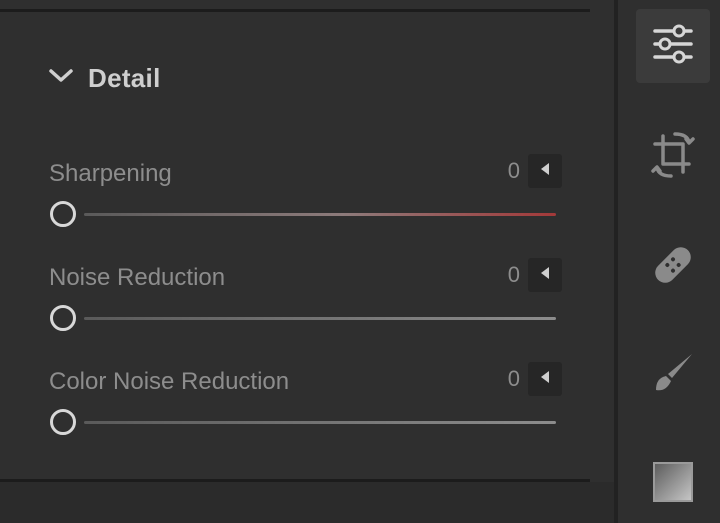  What do you see at coordinates (169, 381) in the screenshot?
I see `color-noise-reduction-label: Color Noise Reduction` at bounding box center [169, 381].